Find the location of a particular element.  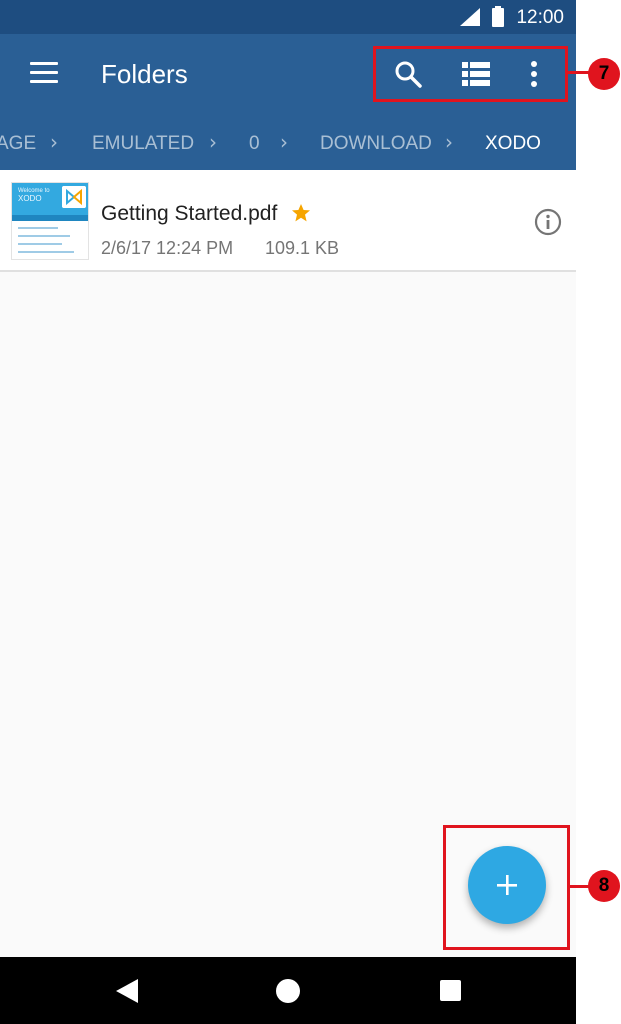

battery-icon is located at coordinates (498, 16).